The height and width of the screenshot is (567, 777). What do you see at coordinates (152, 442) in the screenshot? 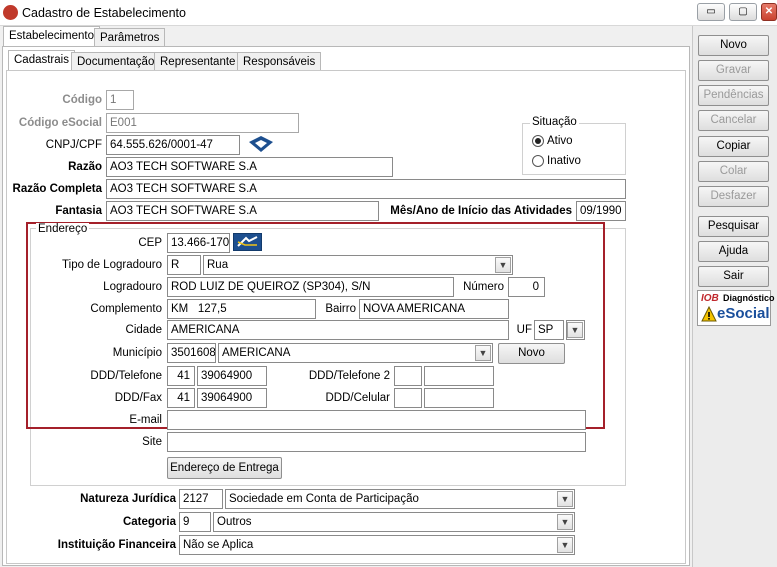
I see `site-label: Site` at bounding box center [152, 442].